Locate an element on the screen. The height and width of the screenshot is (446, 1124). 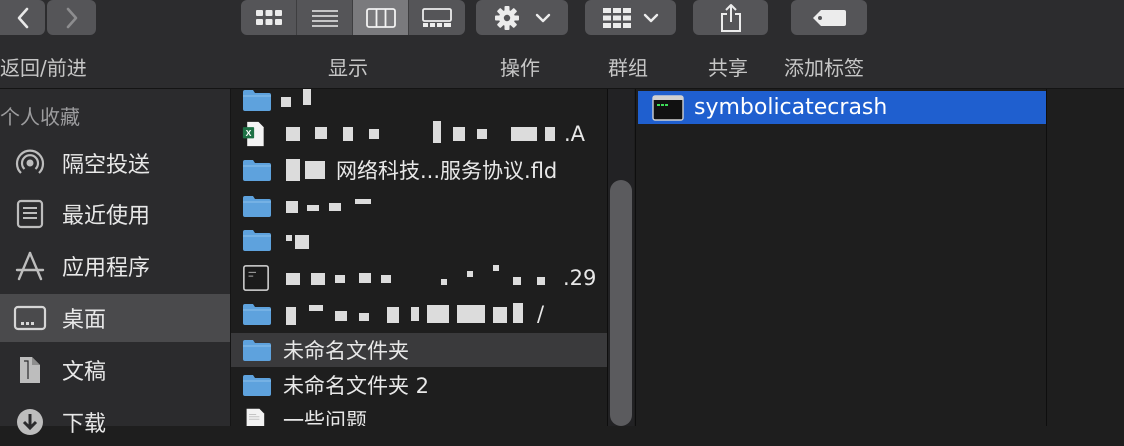
sidebar-item-downloads: 下载 is located at coordinates (115, 422).